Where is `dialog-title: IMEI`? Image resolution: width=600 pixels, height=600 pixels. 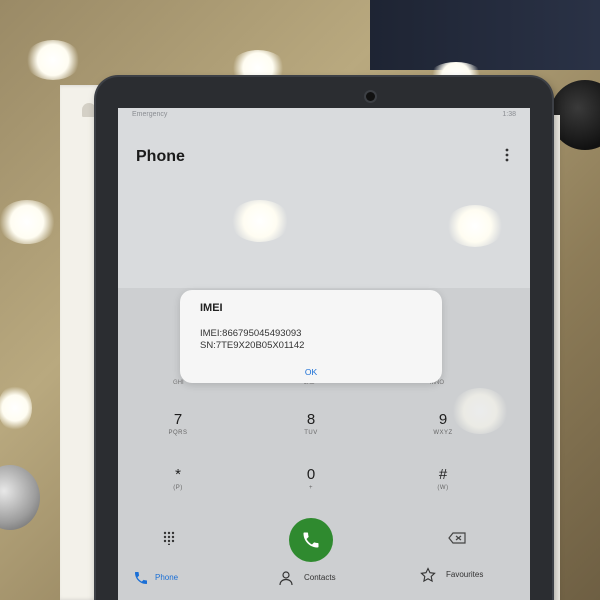
dialog-title: IMEI is located at coordinates (211, 308).